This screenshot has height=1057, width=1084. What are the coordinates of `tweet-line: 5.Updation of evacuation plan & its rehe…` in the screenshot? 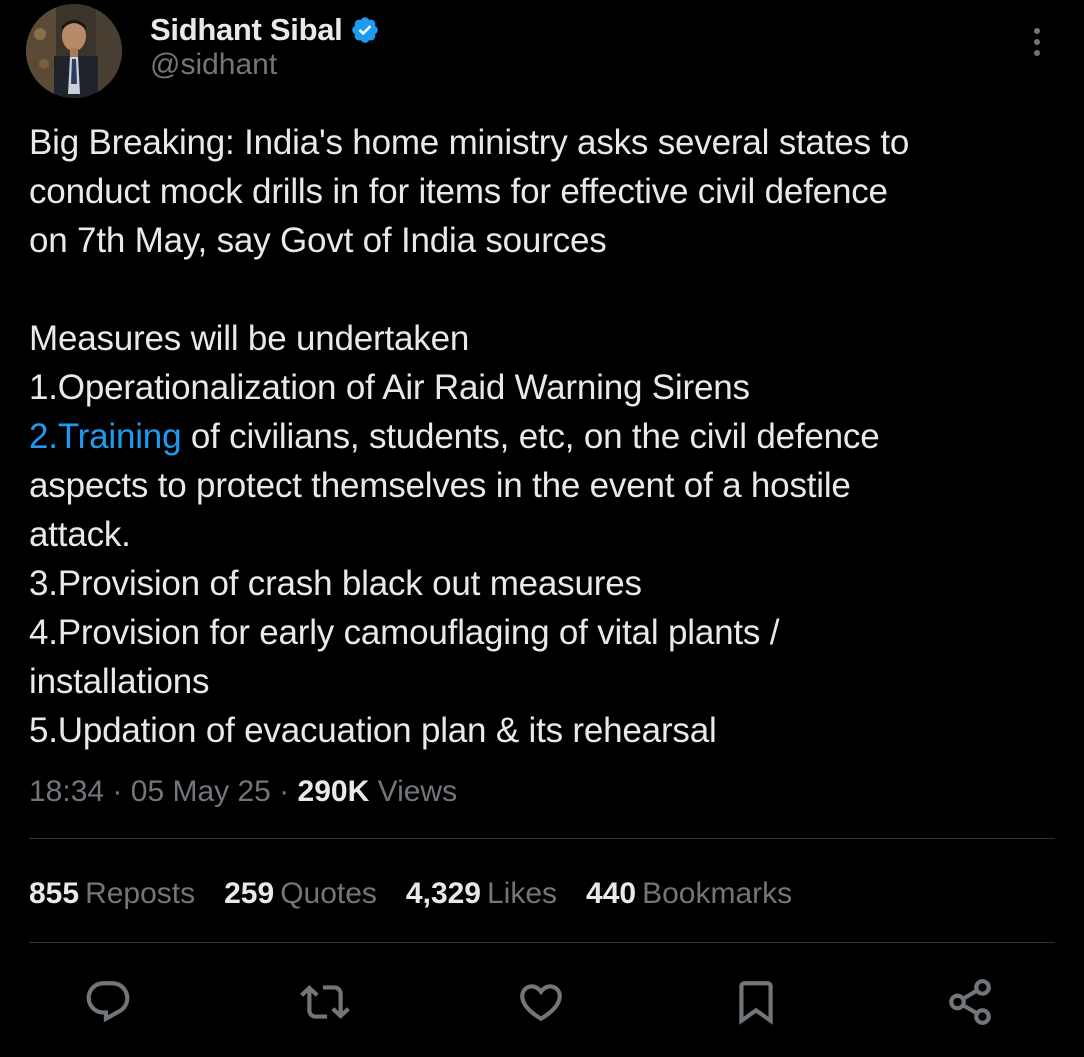 It's located at (373, 730).